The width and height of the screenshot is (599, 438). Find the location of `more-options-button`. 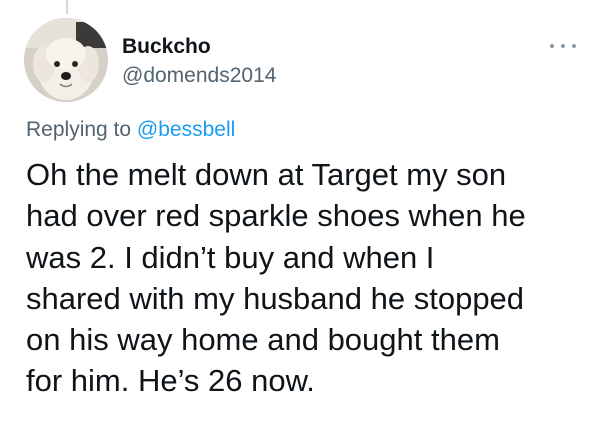

more-options-button is located at coordinates (563, 46).